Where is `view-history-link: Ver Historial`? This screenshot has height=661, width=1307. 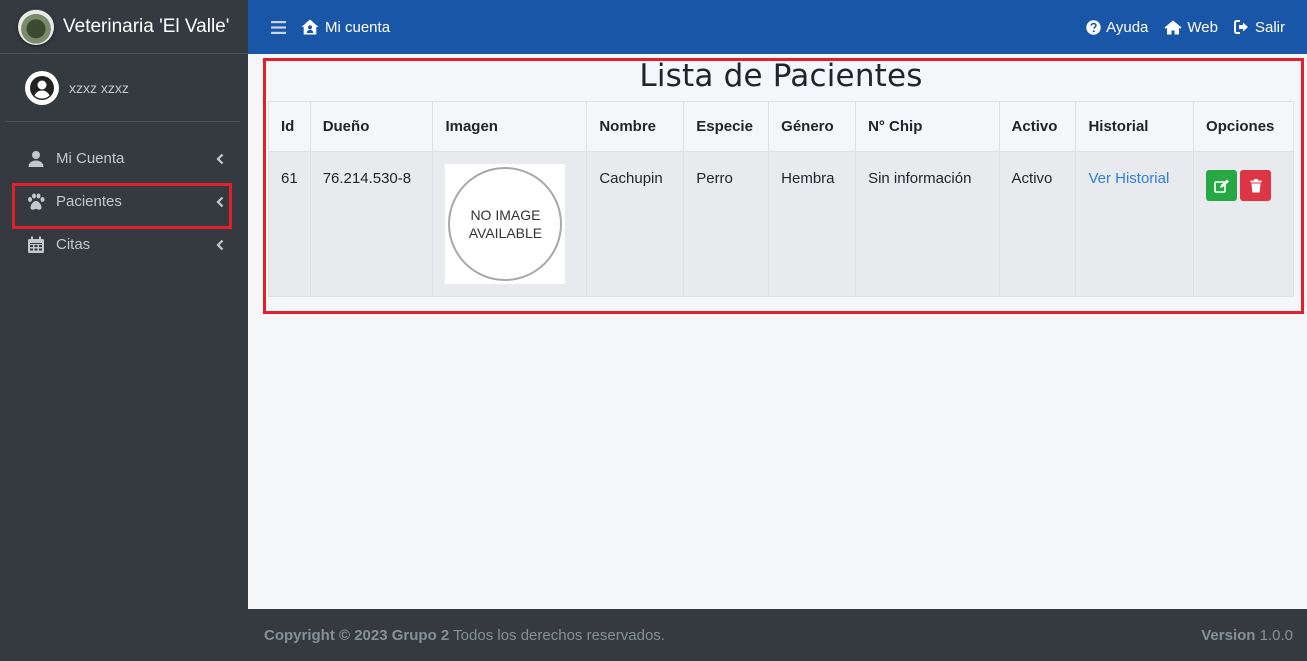
view-history-link: Ver Historial is located at coordinates (1128, 178).